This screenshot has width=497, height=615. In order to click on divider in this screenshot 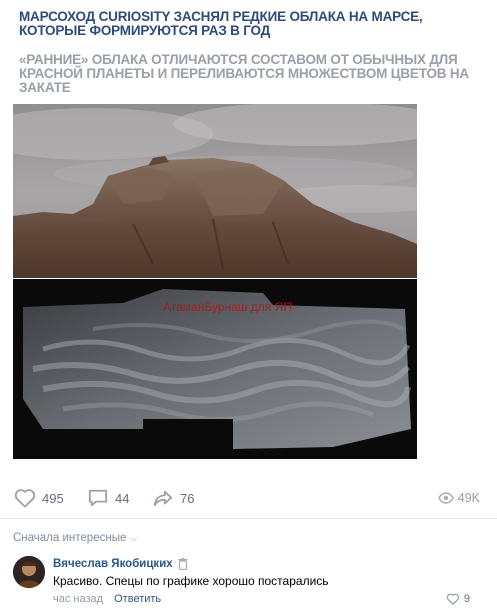, I will do `click(248, 518)`.